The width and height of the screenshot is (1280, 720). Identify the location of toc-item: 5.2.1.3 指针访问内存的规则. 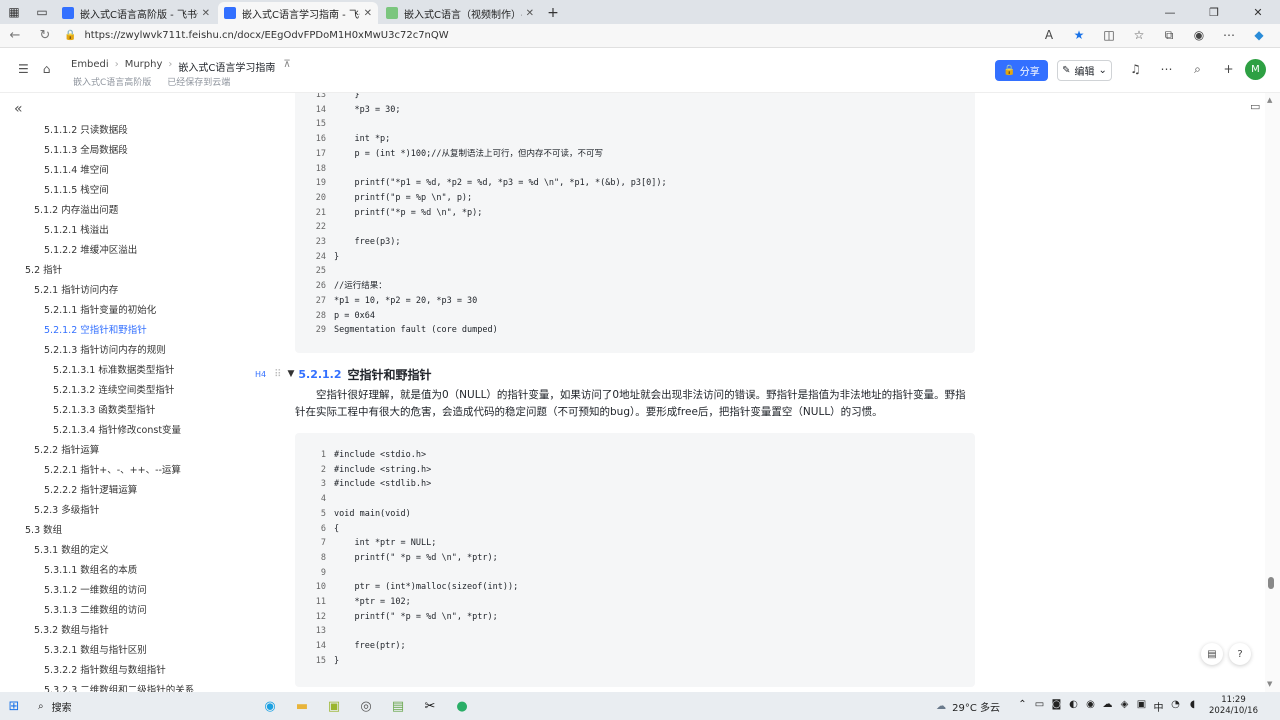
(122, 351).